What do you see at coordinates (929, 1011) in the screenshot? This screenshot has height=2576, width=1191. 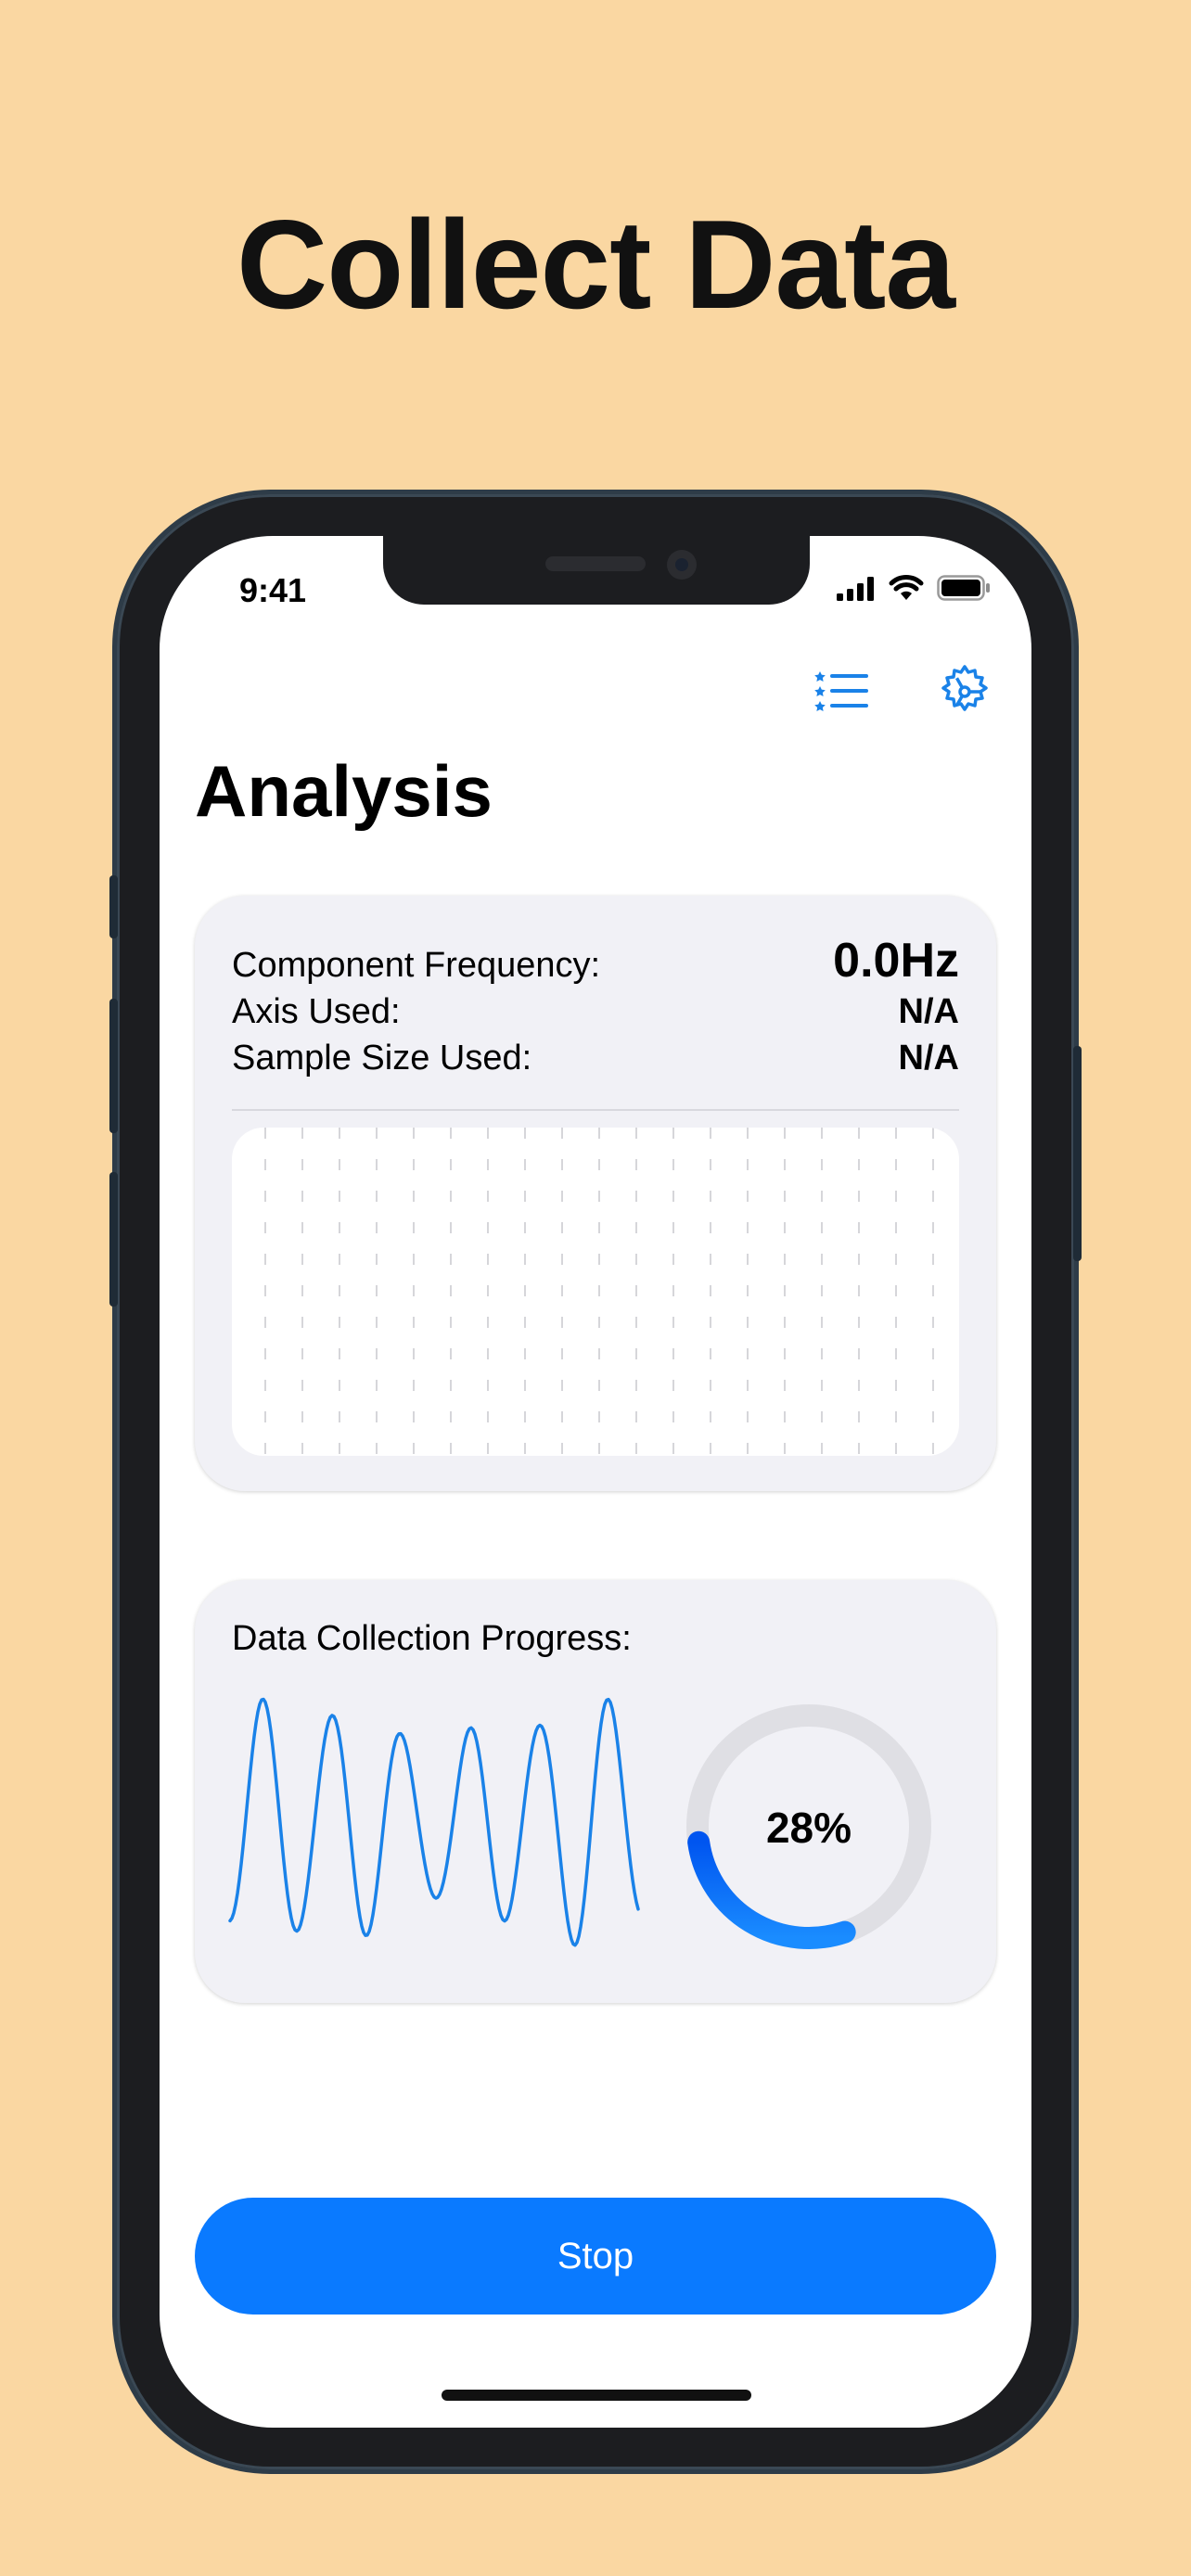 I see `axis-value: N/A` at bounding box center [929, 1011].